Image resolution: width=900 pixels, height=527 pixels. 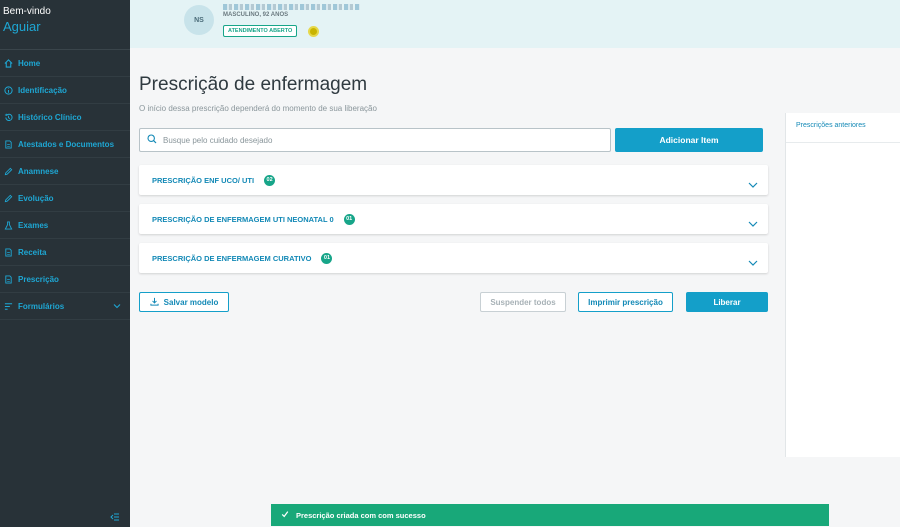 What do you see at coordinates (8, 117) in the screenshot?
I see `history-icon` at bounding box center [8, 117].